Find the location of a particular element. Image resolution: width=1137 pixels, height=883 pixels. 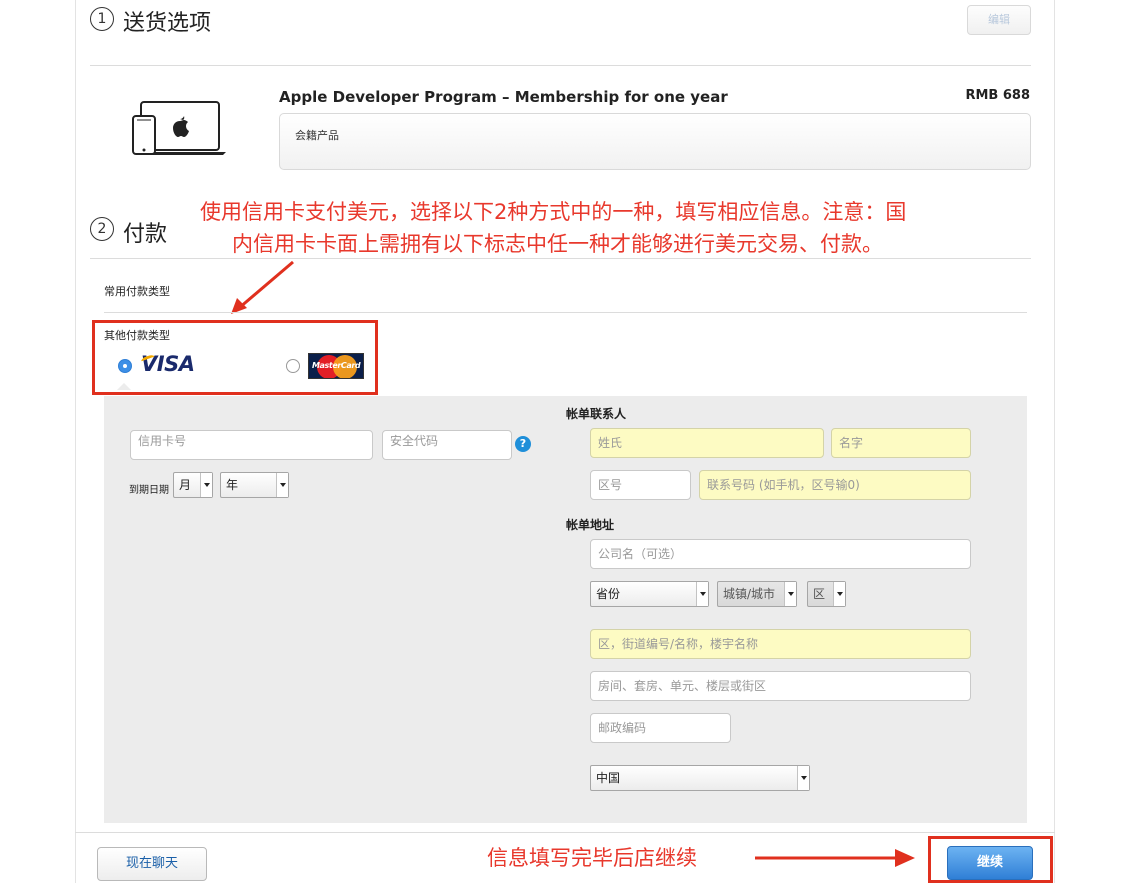

company-input: 公司名（可选） is located at coordinates (780, 554).